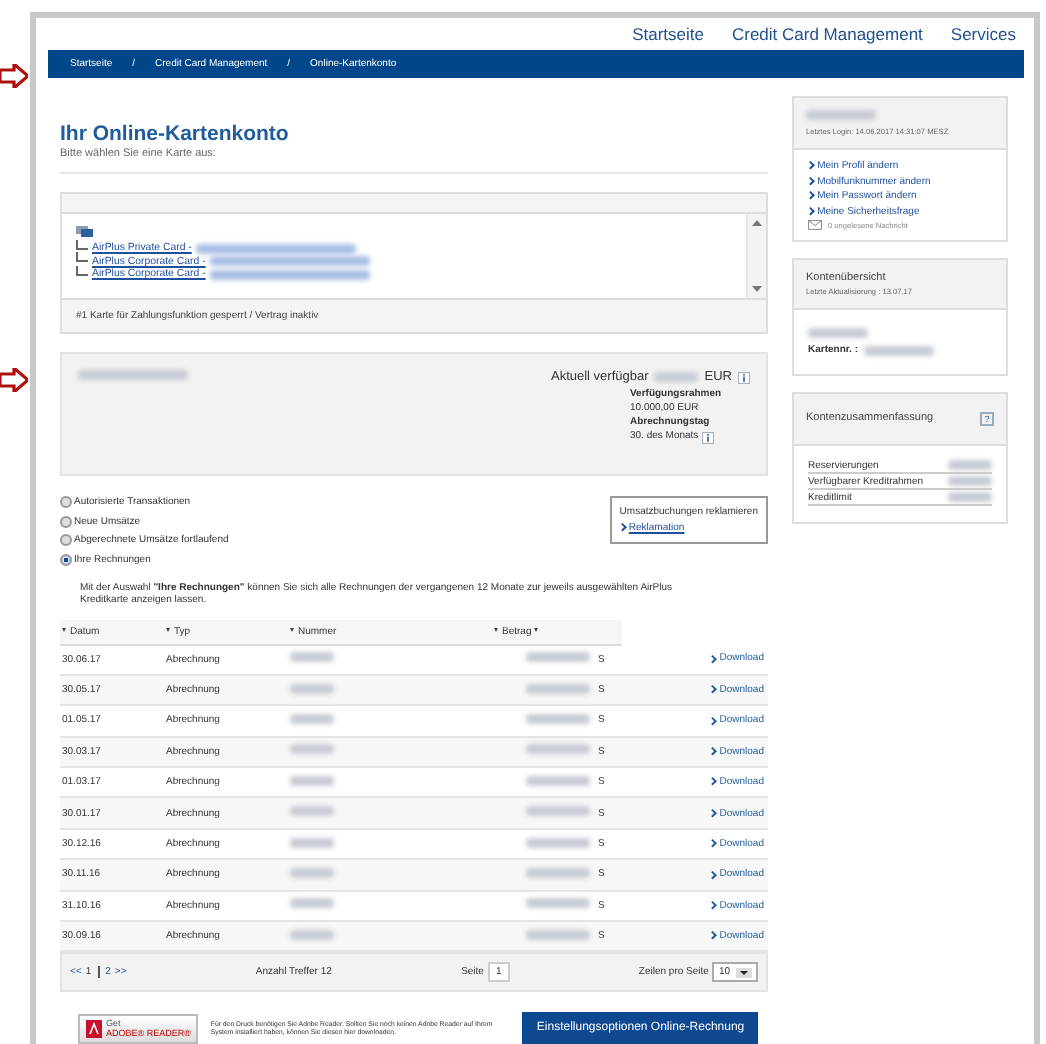  What do you see at coordinates (827, 34) in the screenshot?
I see `nav-link: Credit Card Management` at bounding box center [827, 34].